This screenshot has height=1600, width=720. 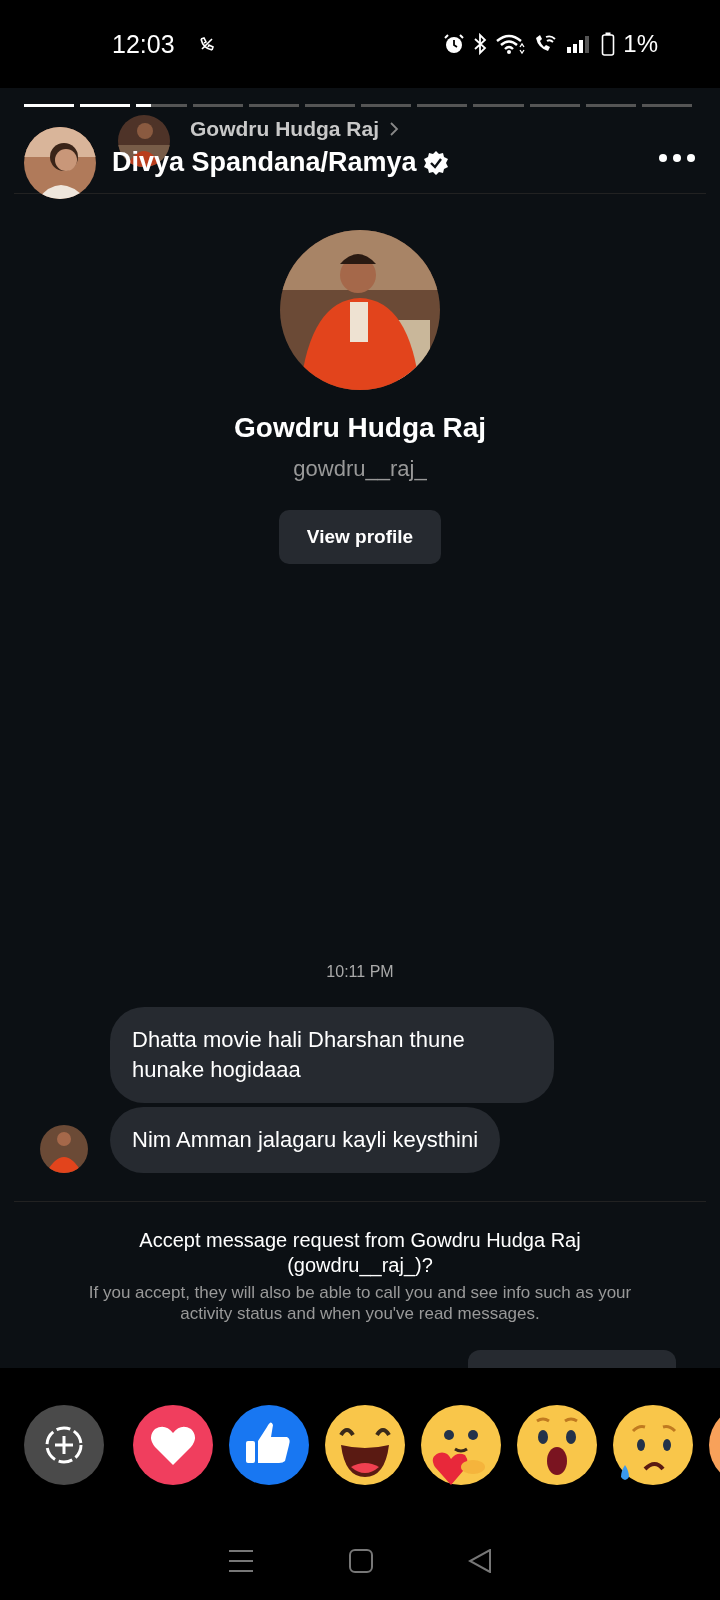 I want to click on wifi-icon, so click(x=510, y=44).